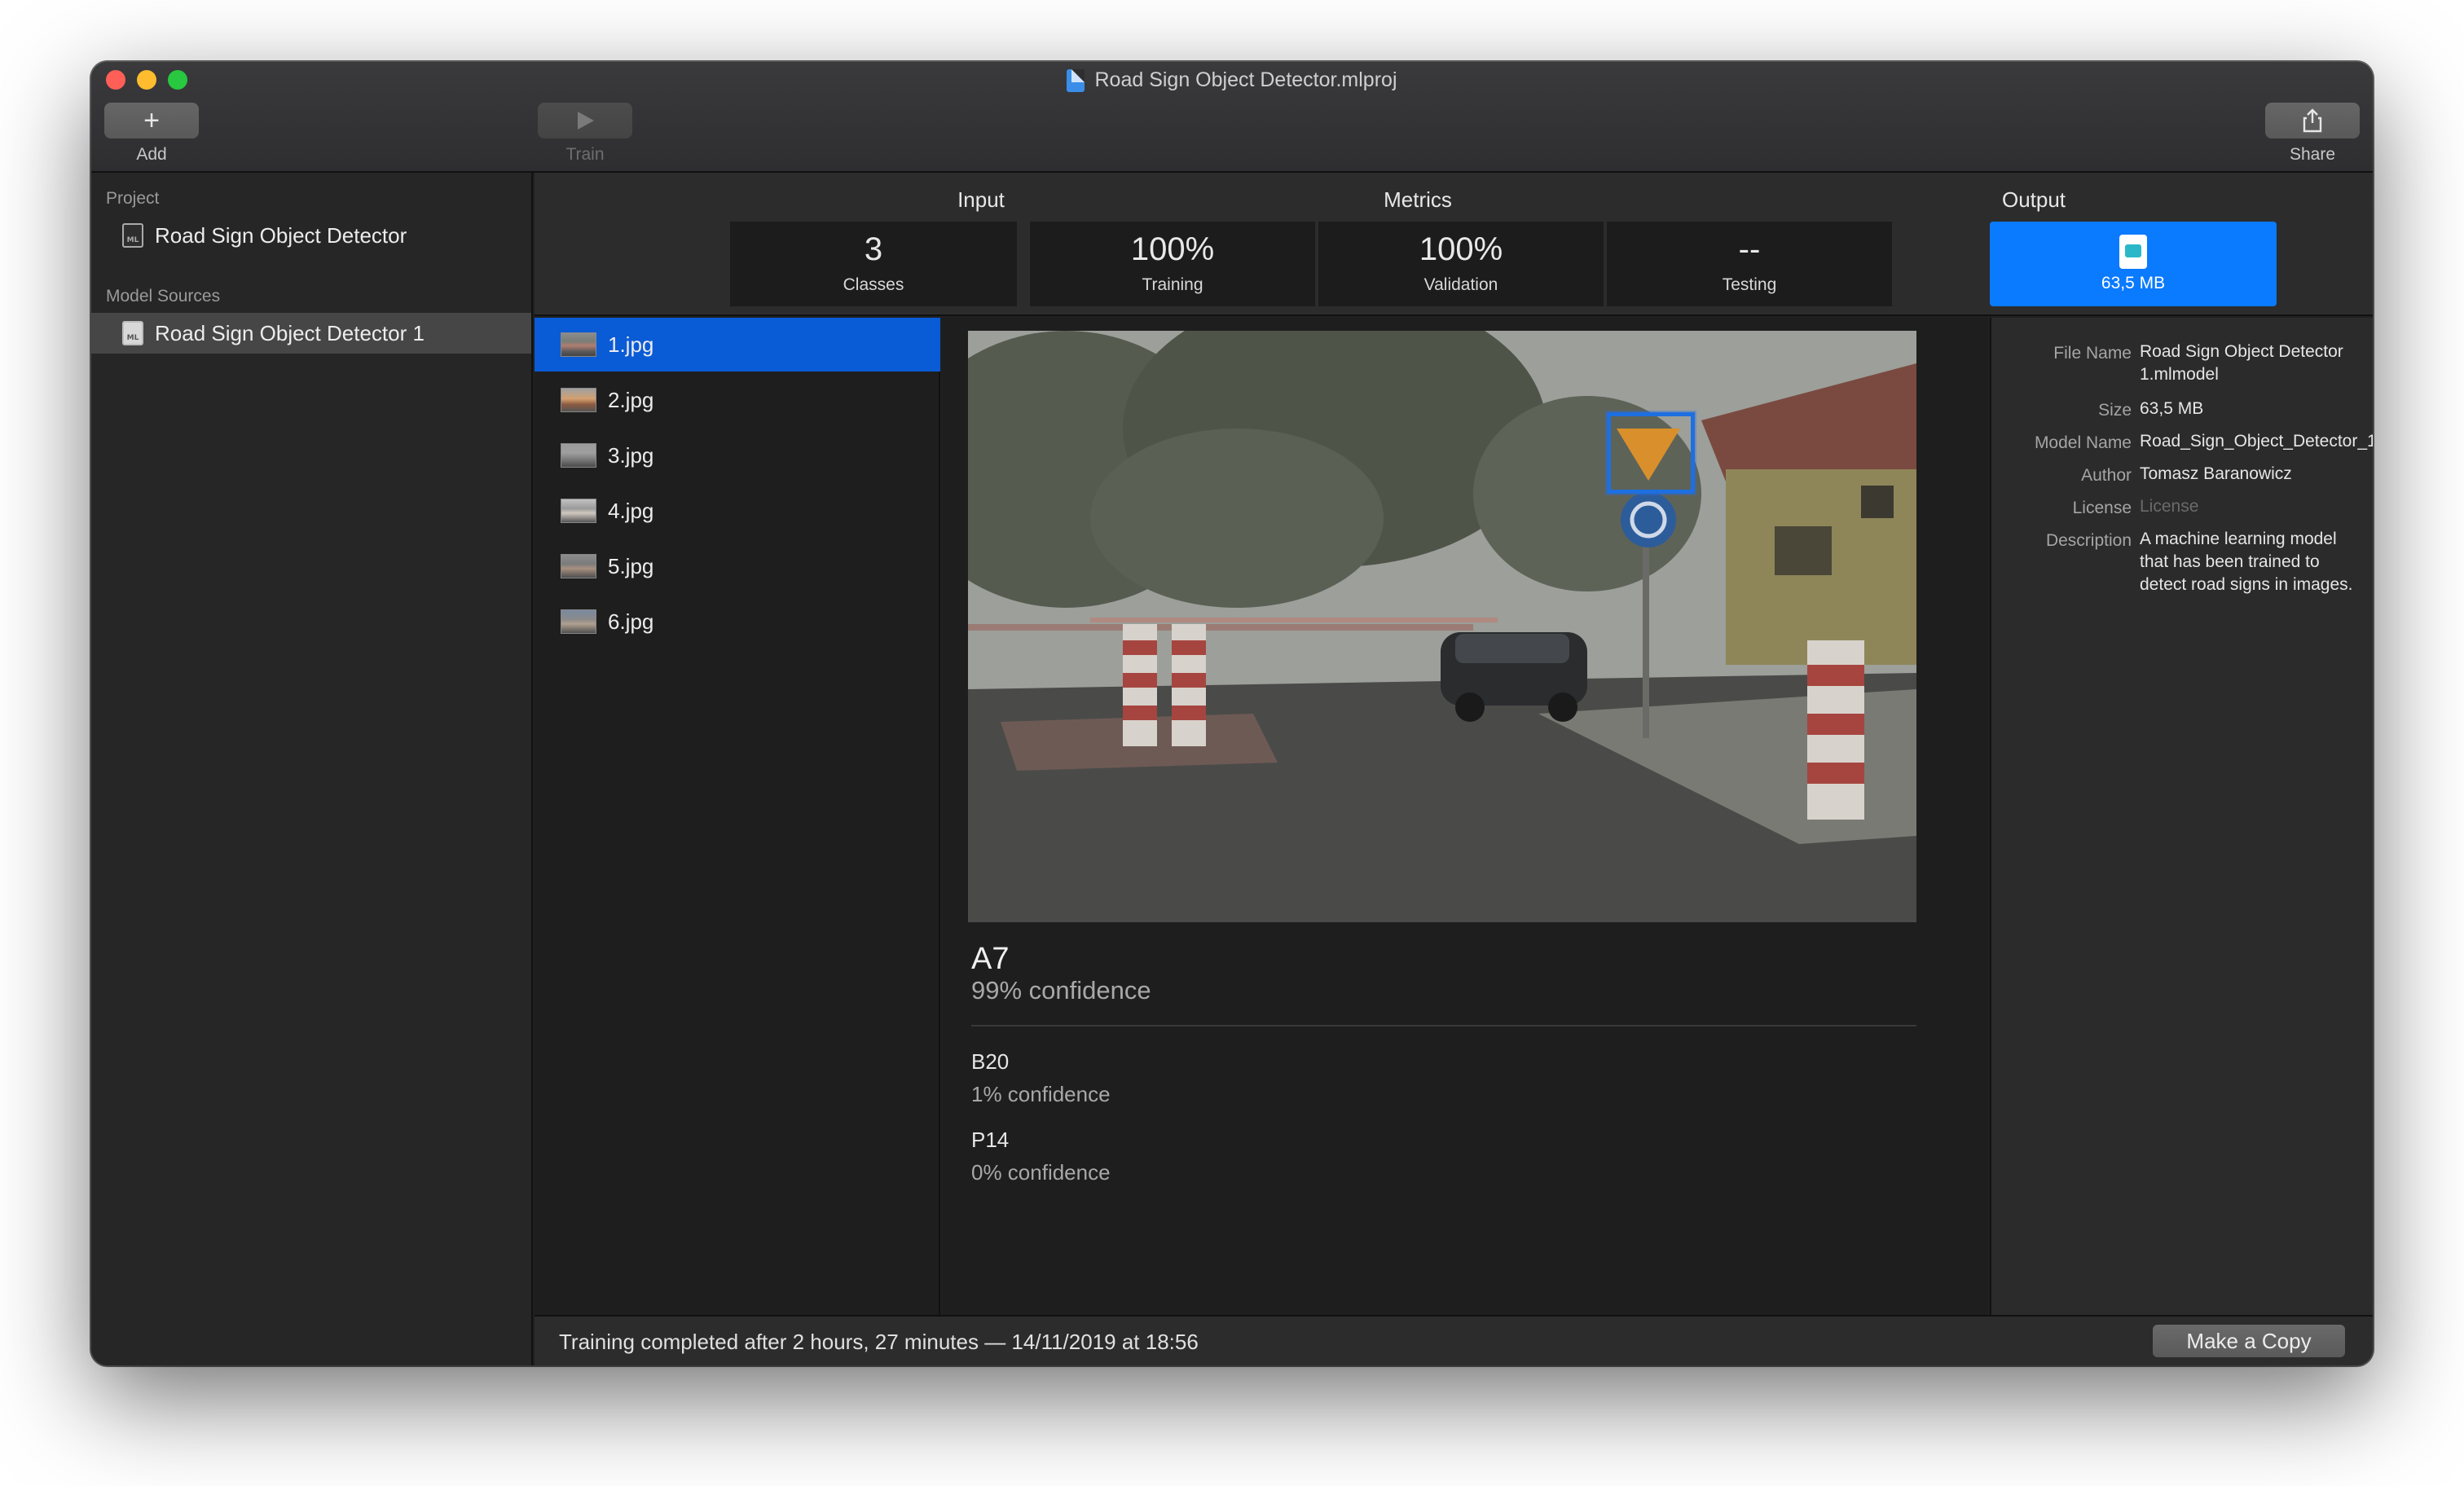 This screenshot has height=1486, width=2464. I want to click on model-name-key: Model Name, so click(2083, 442).